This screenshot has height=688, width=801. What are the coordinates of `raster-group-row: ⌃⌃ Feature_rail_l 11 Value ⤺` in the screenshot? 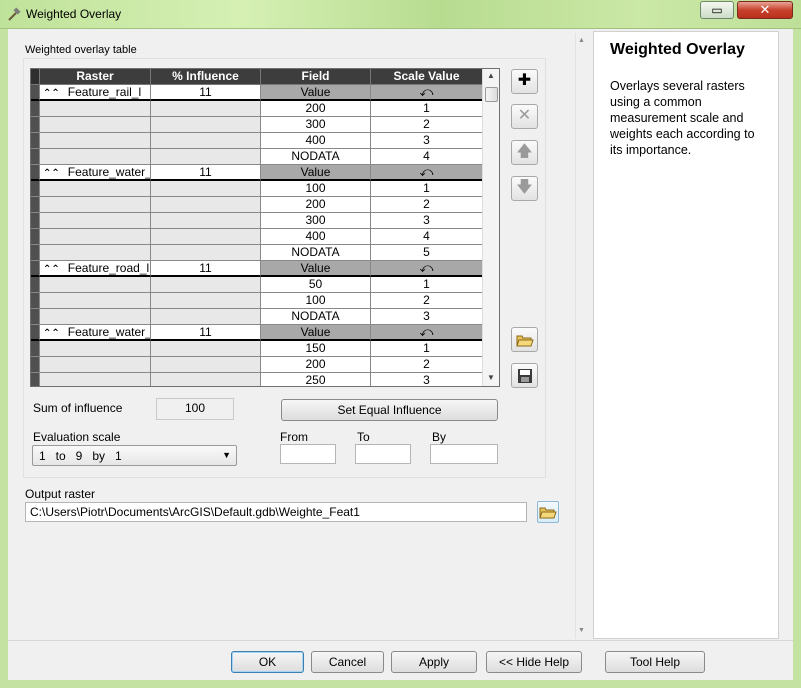 It's located at (257, 93).